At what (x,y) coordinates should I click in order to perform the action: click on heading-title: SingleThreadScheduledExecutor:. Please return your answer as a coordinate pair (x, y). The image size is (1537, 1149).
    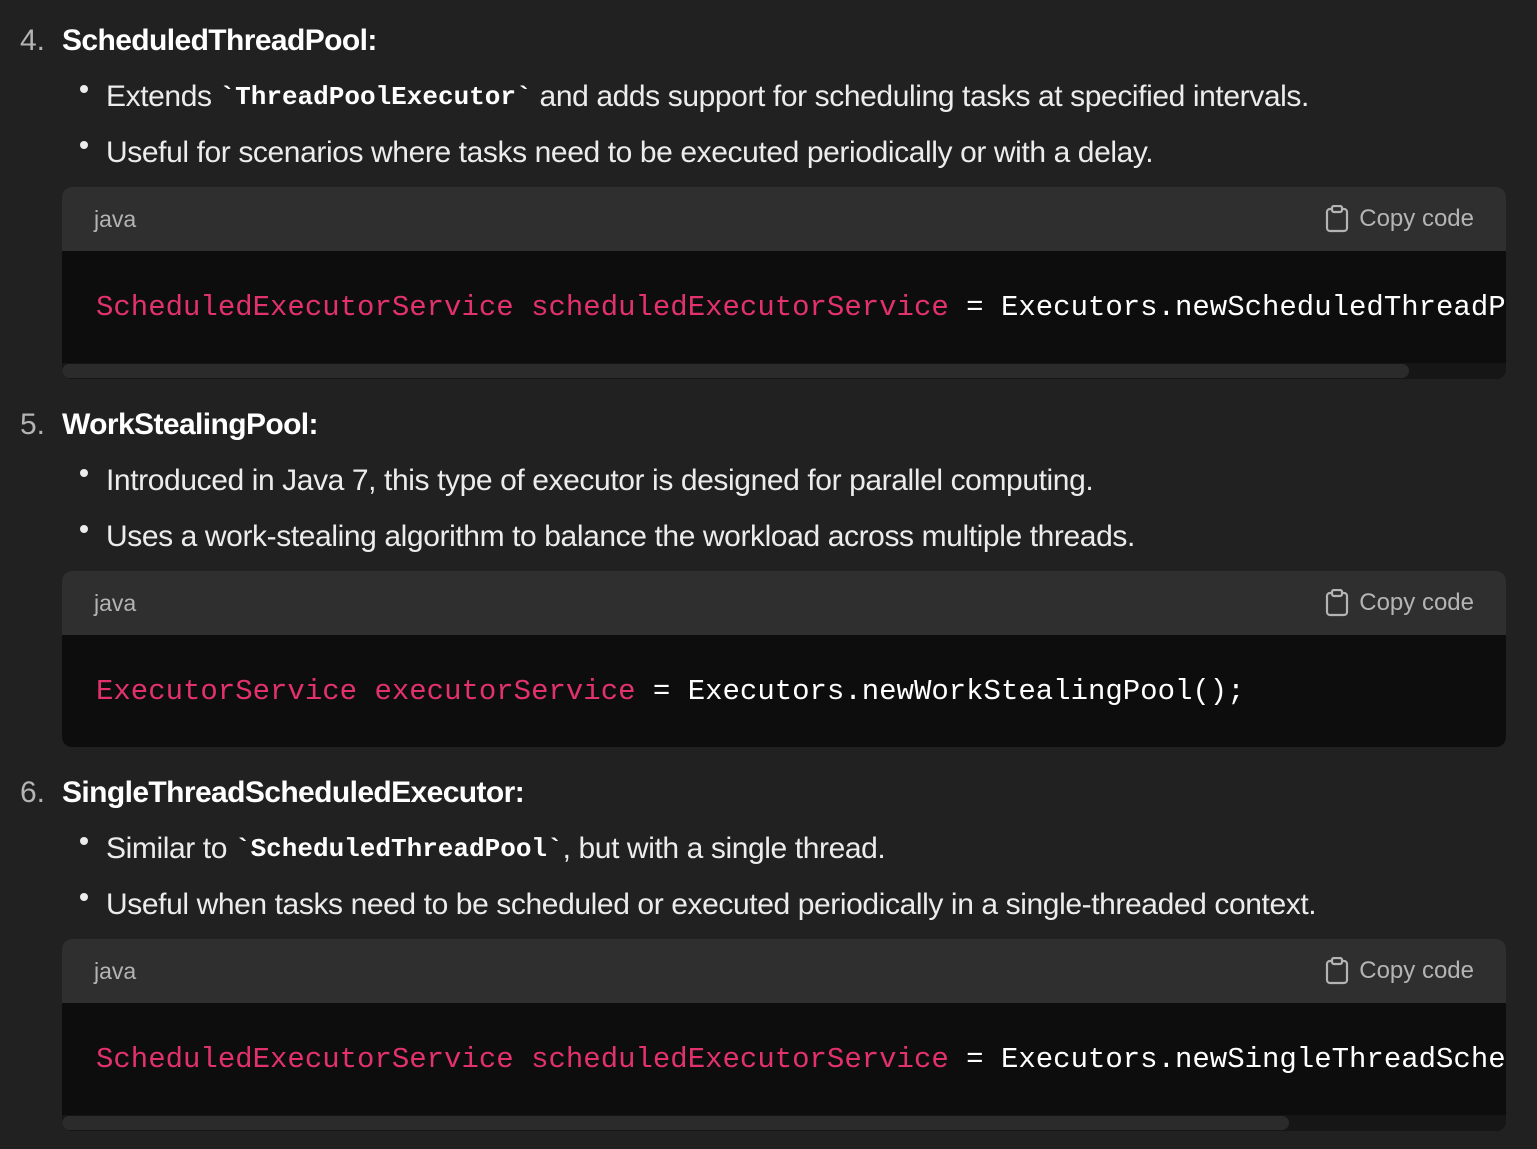
    Looking at the image, I should click on (293, 792).